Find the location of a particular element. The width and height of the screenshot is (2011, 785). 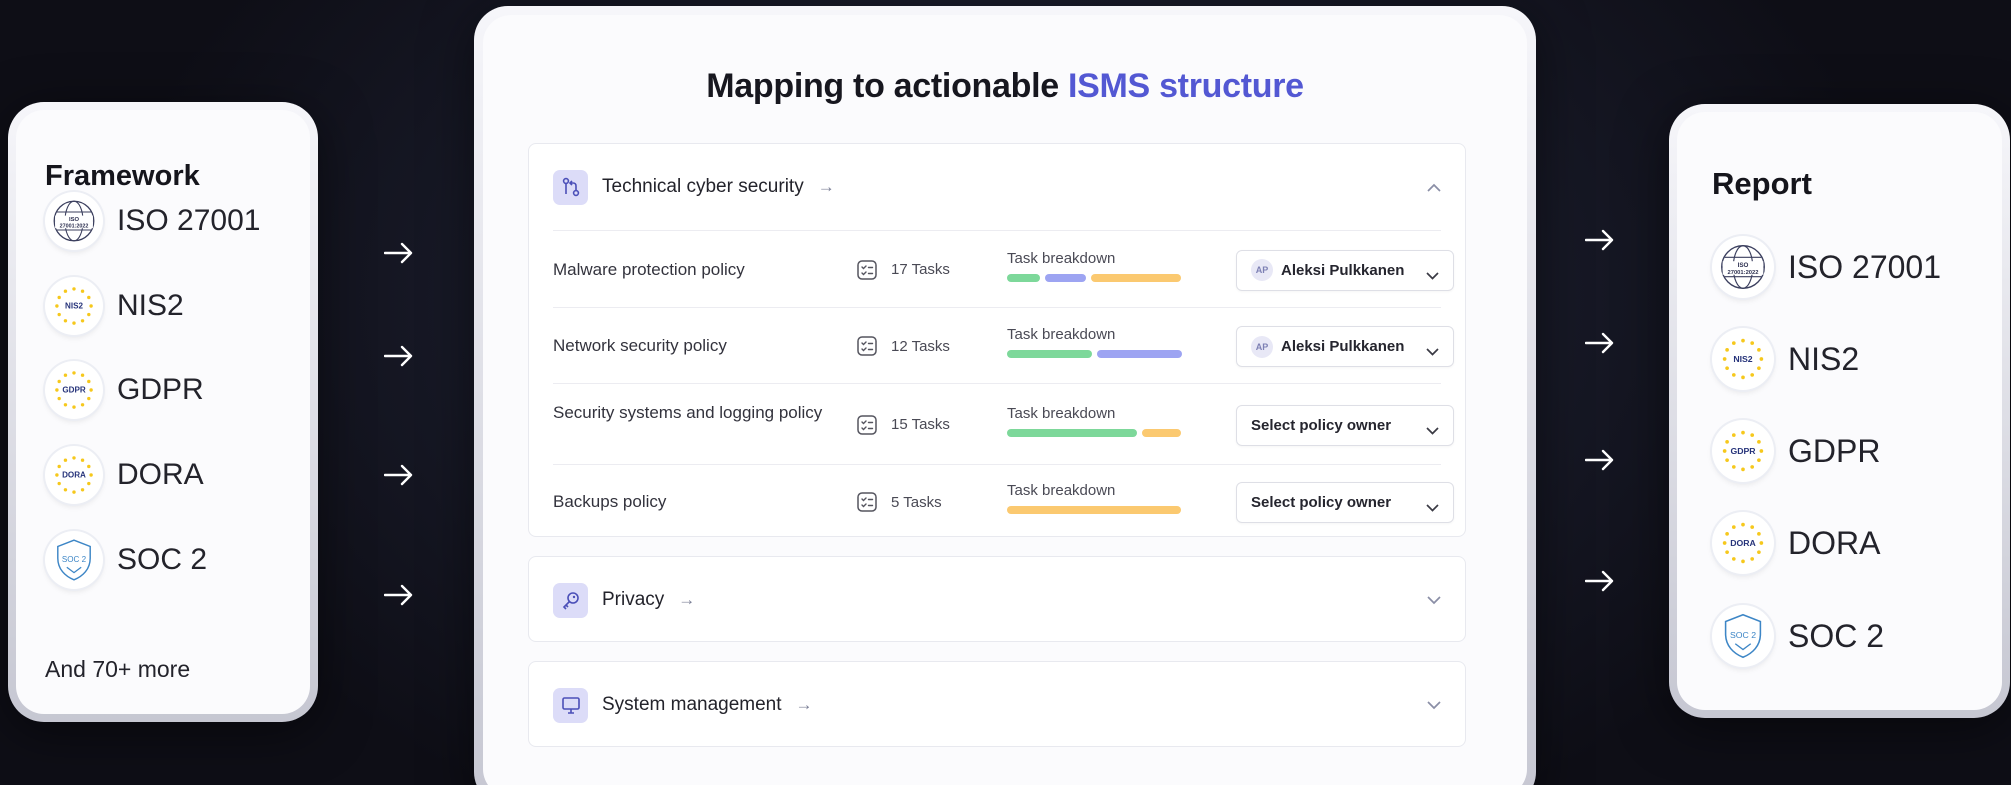

key-icon is located at coordinates (570, 600).